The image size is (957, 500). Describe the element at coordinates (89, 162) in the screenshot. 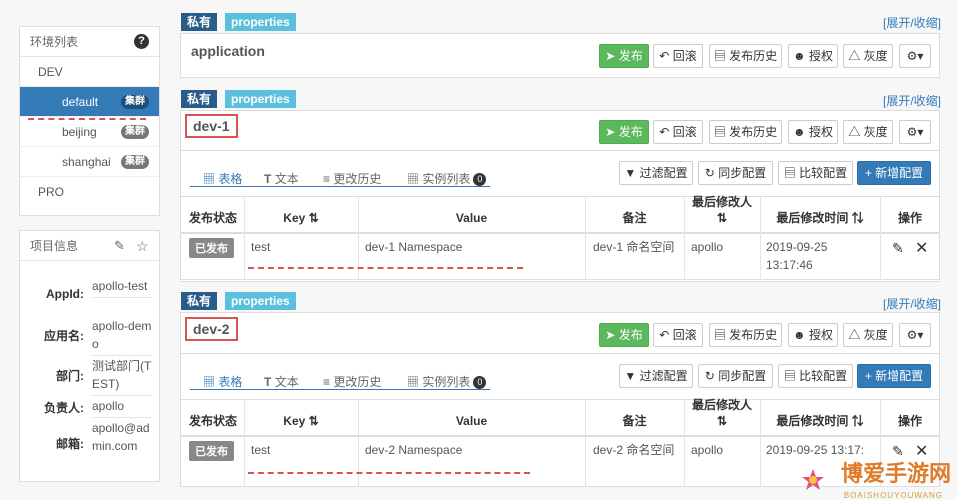

I see `cluster-item-shanghai: shanghai 集群` at that location.